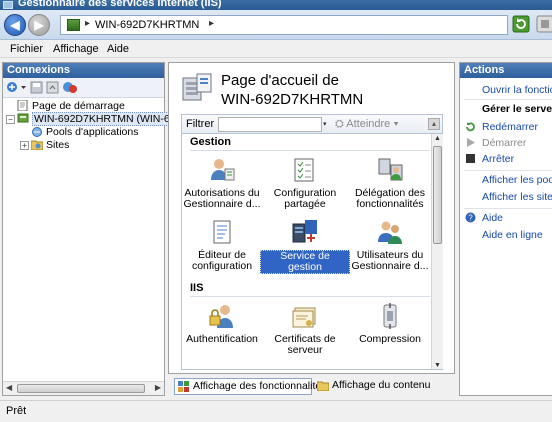 Image resolution: width=552 pixels, height=422 pixels. What do you see at coordinates (197, 288) in the screenshot?
I see `group-title-iis: IIS` at bounding box center [197, 288].